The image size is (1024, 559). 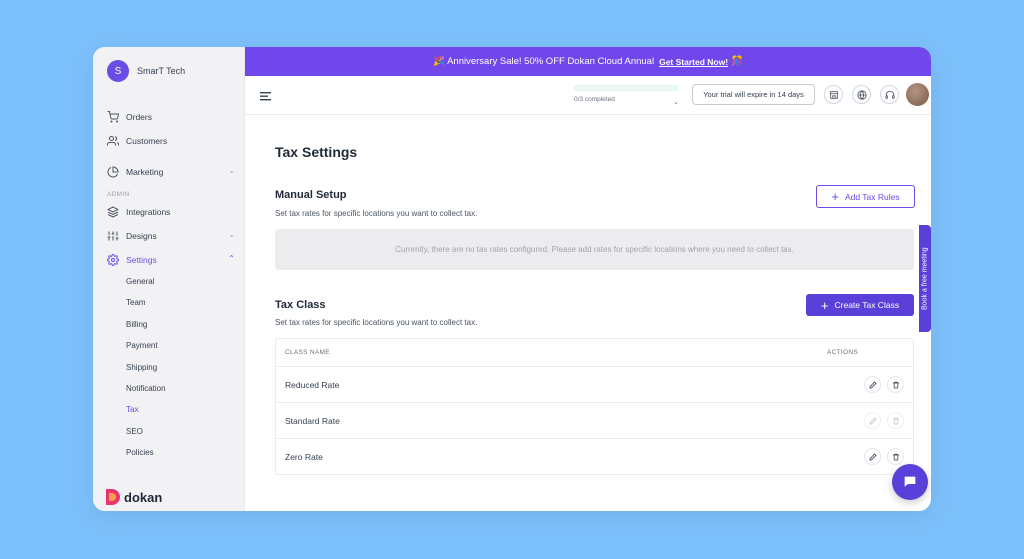 I want to click on settings-sub-billing: Billing, so click(x=136, y=324).